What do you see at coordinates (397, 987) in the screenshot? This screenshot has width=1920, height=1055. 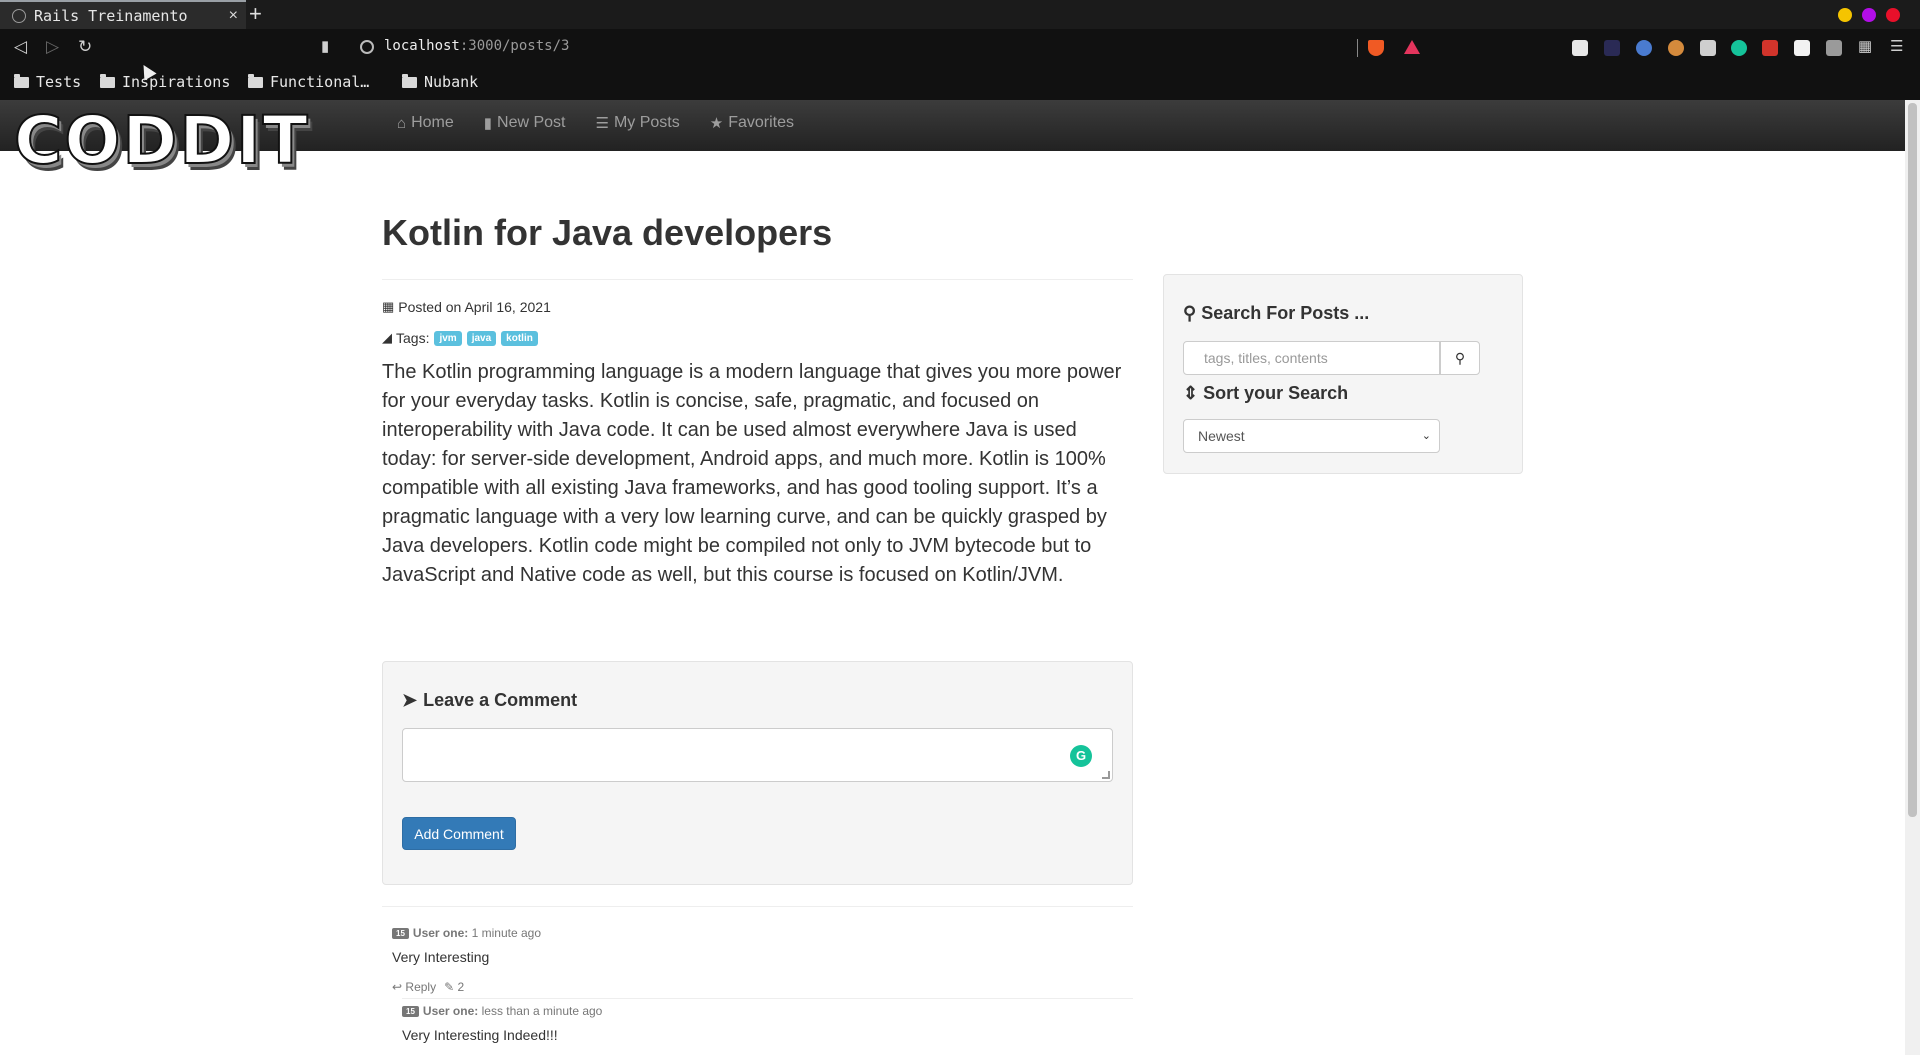 I see `reply-icon: ↩` at bounding box center [397, 987].